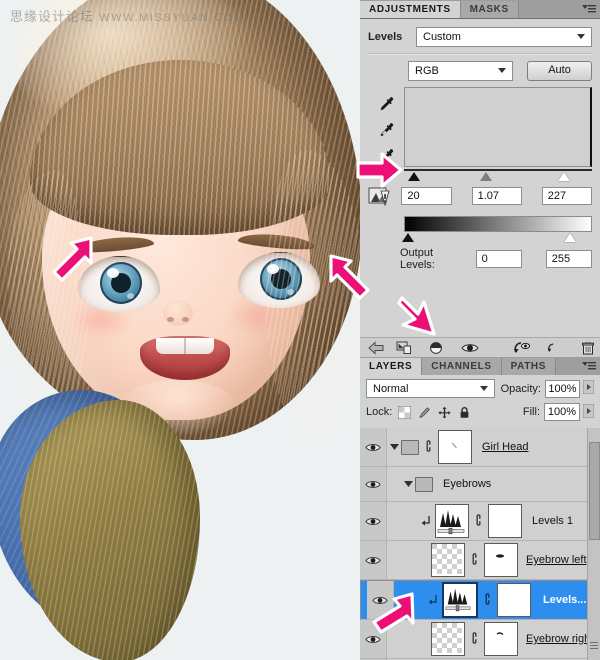 The image size is (600, 660). I want to click on white-point-slider, so click(564, 176).